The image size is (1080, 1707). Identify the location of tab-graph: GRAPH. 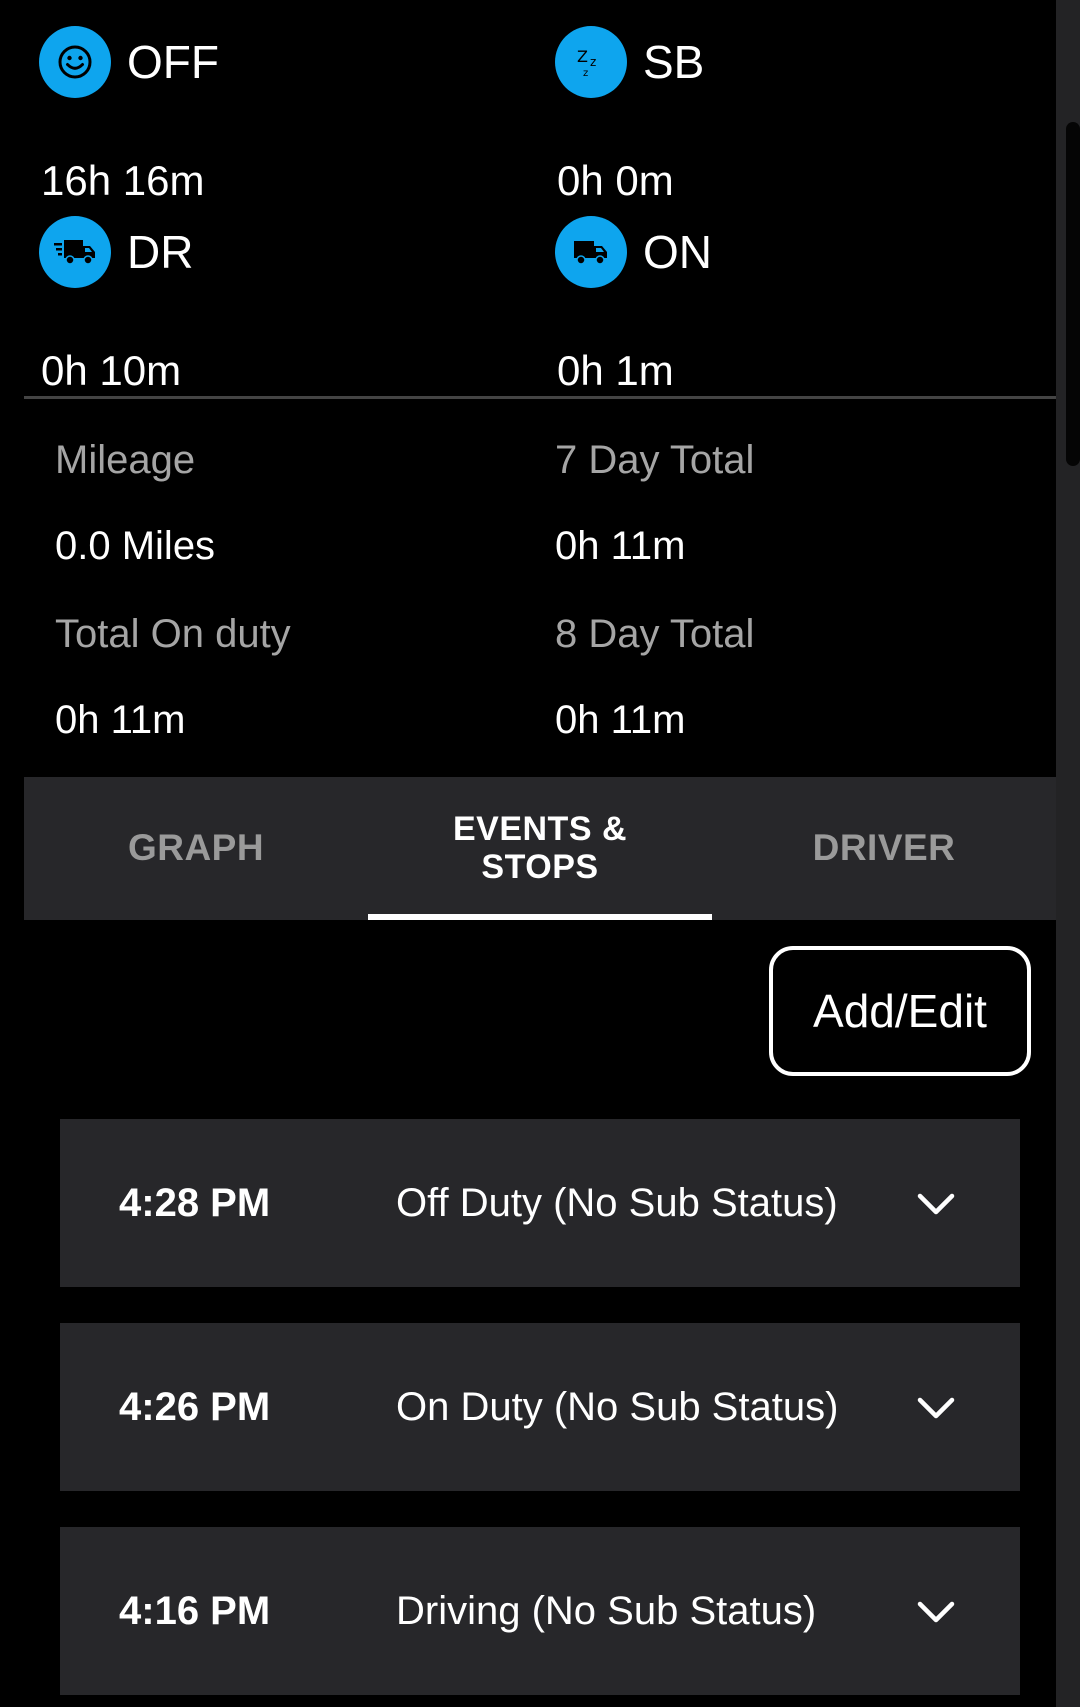
(196, 848).